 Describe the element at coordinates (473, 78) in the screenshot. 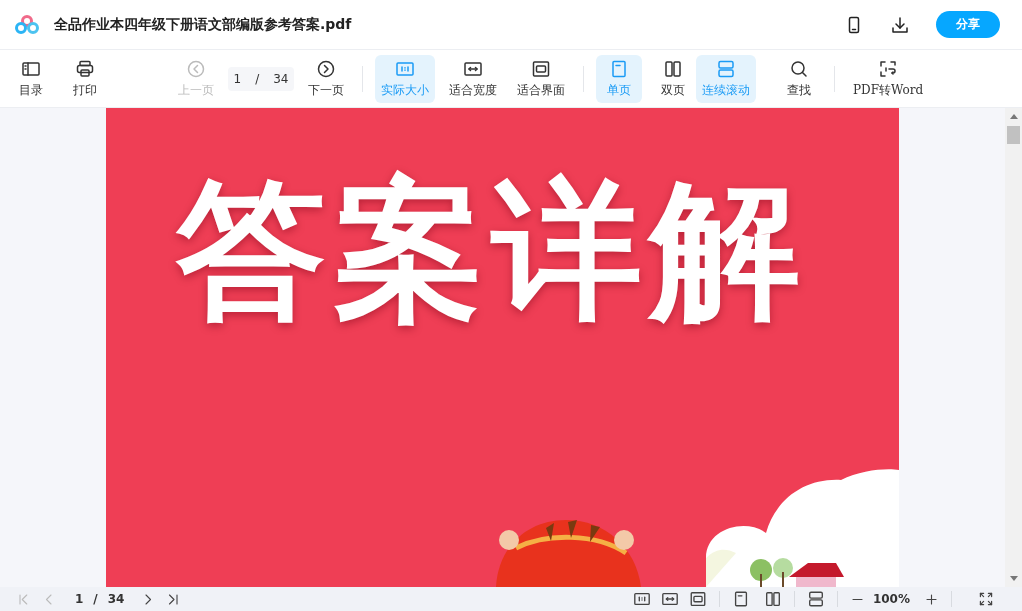

I see `toolbar-button: 适合宽度` at that location.